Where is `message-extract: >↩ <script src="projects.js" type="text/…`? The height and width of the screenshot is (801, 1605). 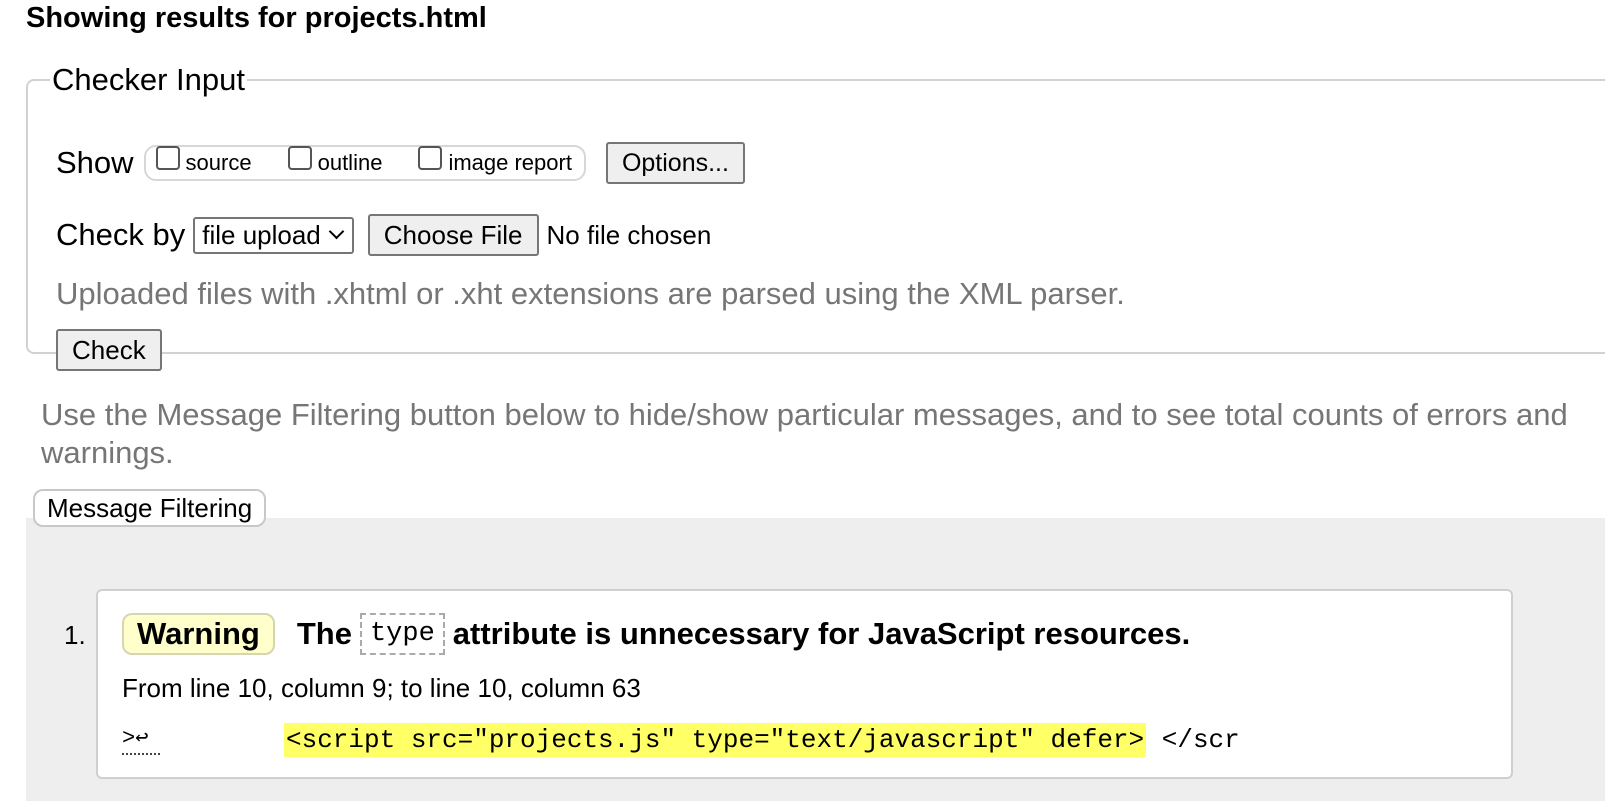
message-extract: >↩ <script src="projects.js" type="text/… is located at coordinates (681, 740).